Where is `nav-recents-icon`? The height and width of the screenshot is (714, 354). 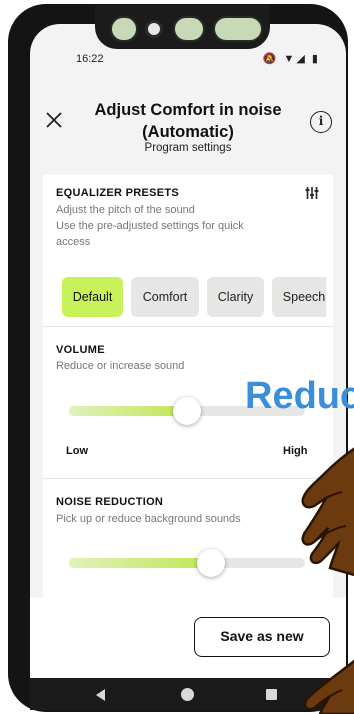
nav-recents-icon is located at coordinates (271, 694).